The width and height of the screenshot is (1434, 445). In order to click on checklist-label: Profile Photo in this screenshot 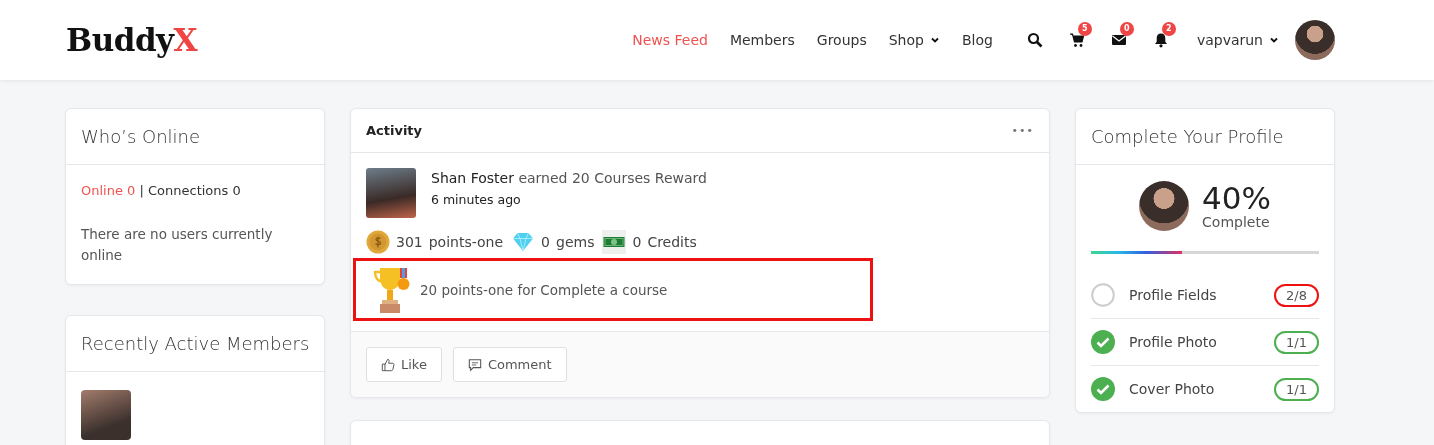, I will do `click(1173, 342)`.